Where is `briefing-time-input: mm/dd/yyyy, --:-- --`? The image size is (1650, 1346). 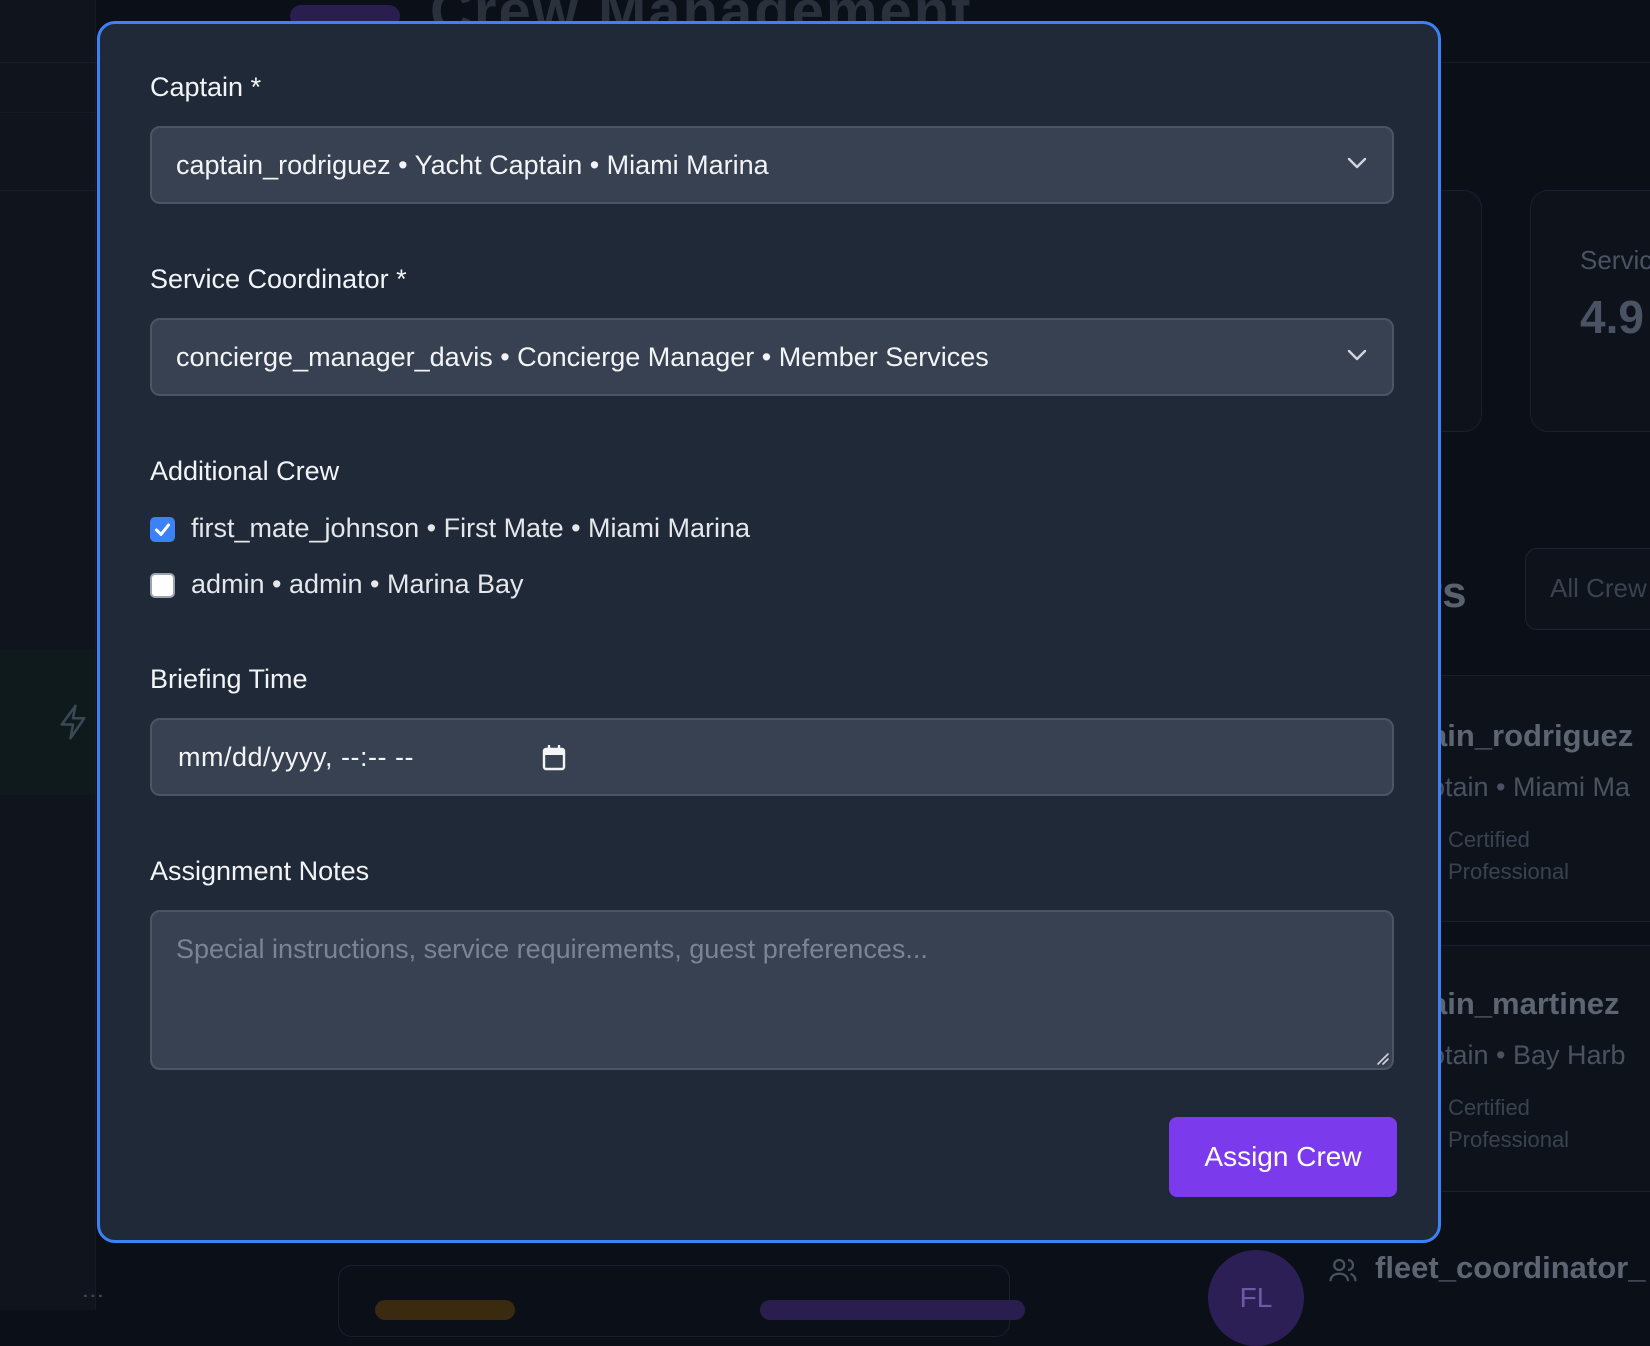
briefing-time-input: mm/dd/yyyy, --:-- -- is located at coordinates (772, 757).